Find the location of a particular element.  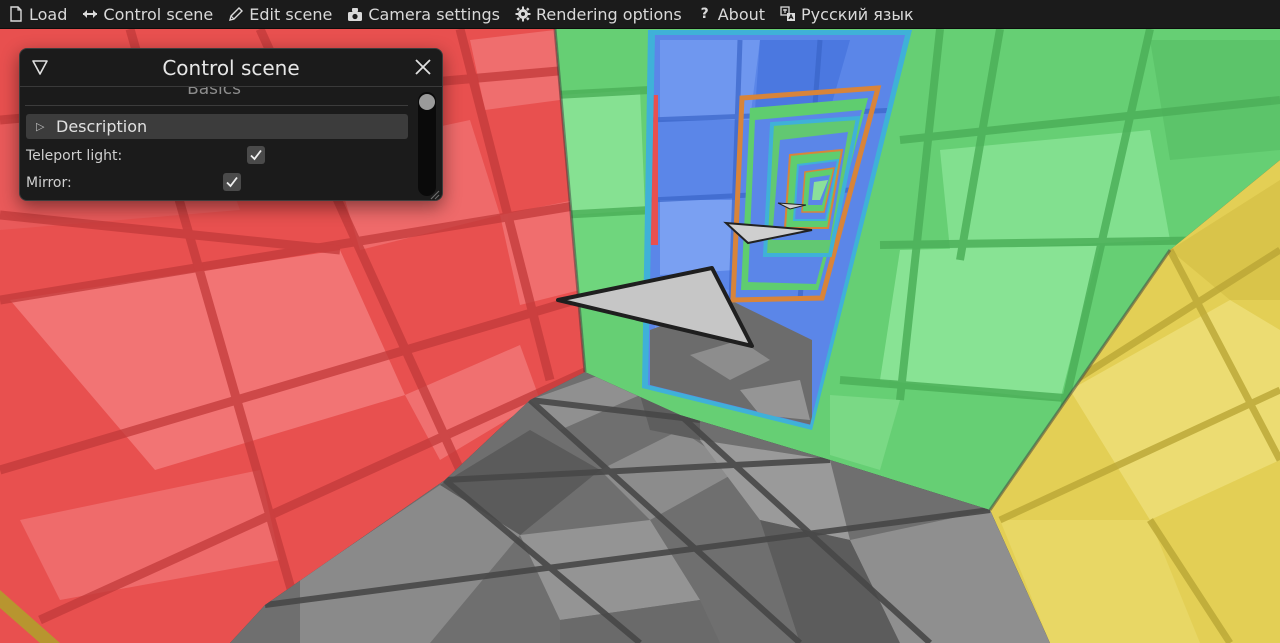

file-icon is located at coordinates (16, 14).